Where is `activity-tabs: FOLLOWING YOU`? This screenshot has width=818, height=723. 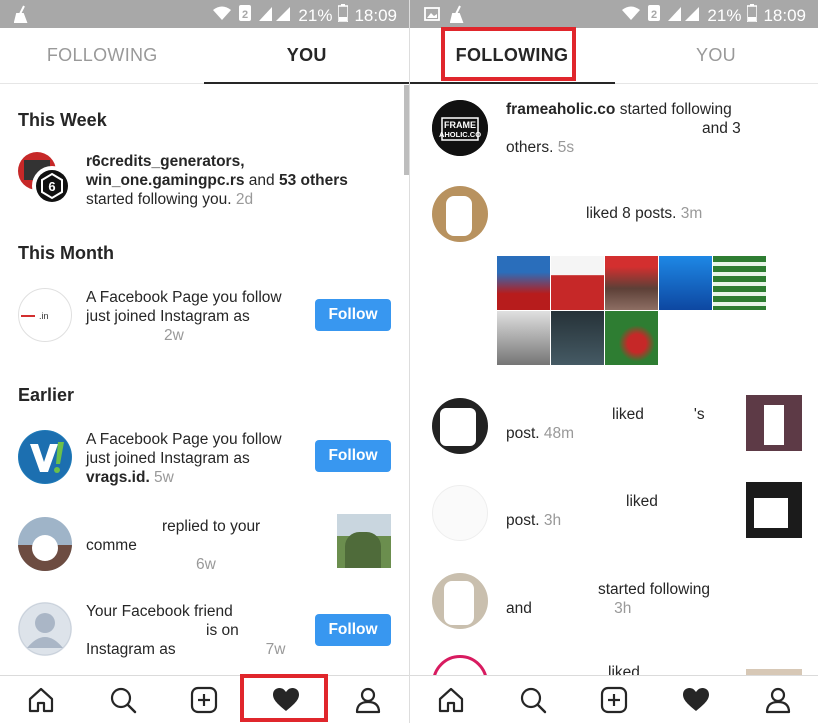 activity-tabs: FOLLOWING YOU is located at coordinates (204, 56).